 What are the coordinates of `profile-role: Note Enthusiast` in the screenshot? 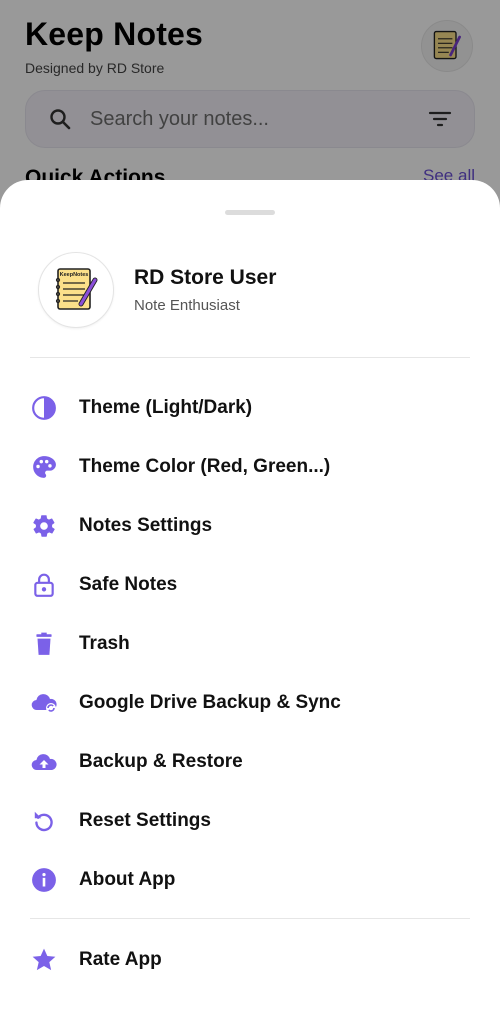 It's located at (187, 305).